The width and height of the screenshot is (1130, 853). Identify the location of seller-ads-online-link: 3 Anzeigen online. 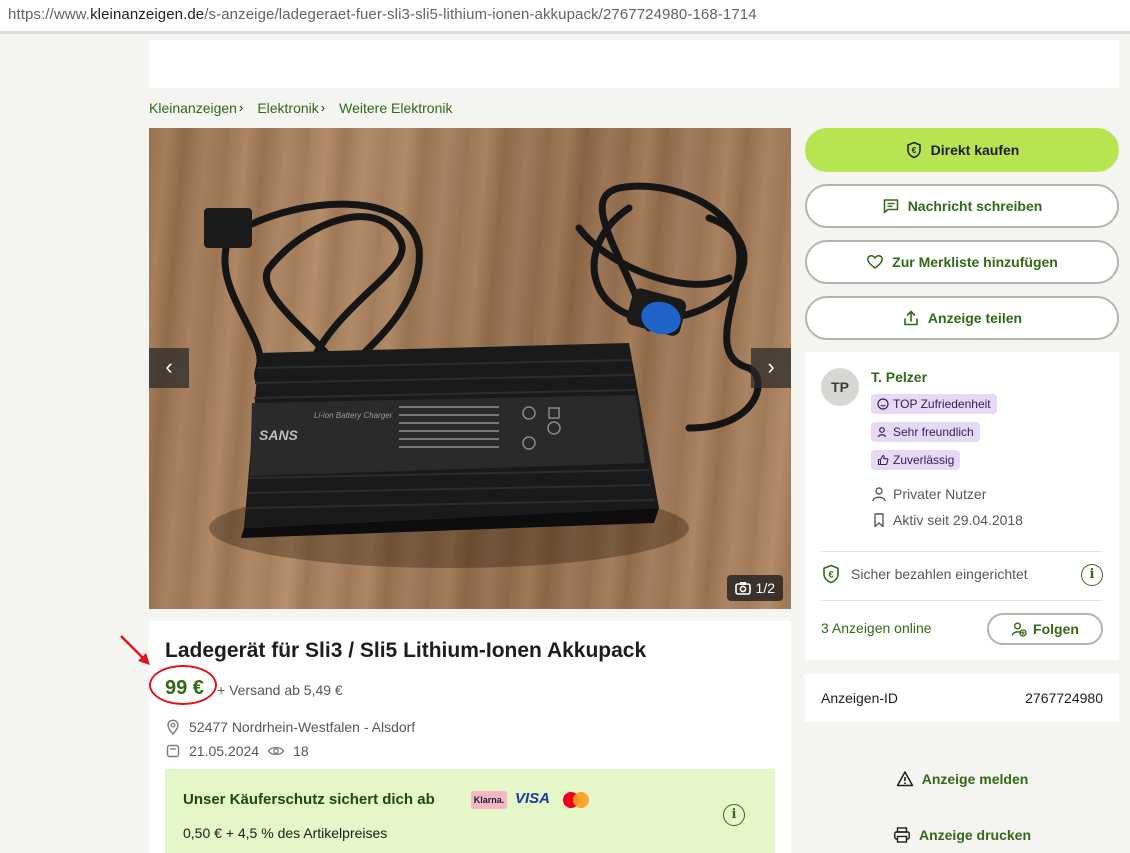
(876, 628).